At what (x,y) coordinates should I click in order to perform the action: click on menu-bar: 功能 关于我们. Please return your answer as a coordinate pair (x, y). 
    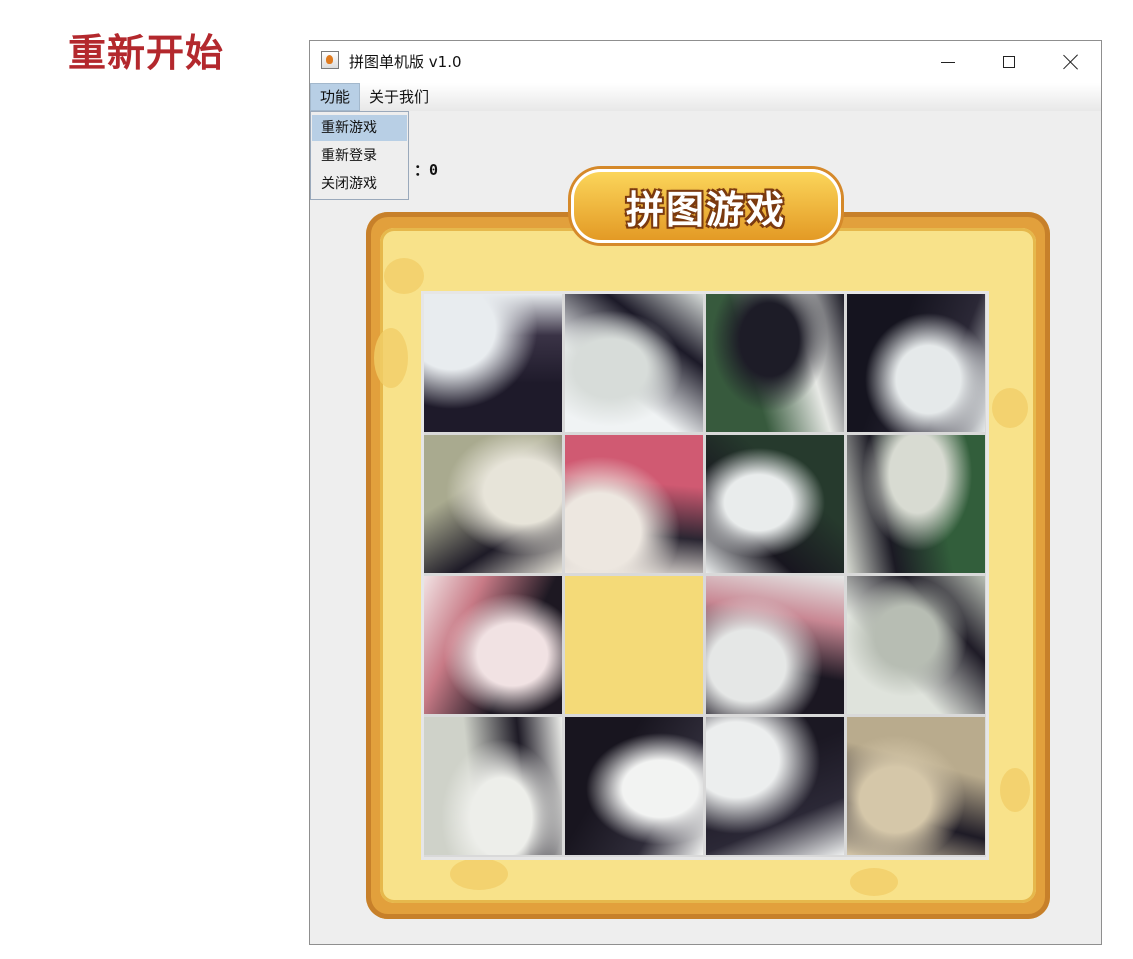
    Looking at the image, I should click on (705, 97).